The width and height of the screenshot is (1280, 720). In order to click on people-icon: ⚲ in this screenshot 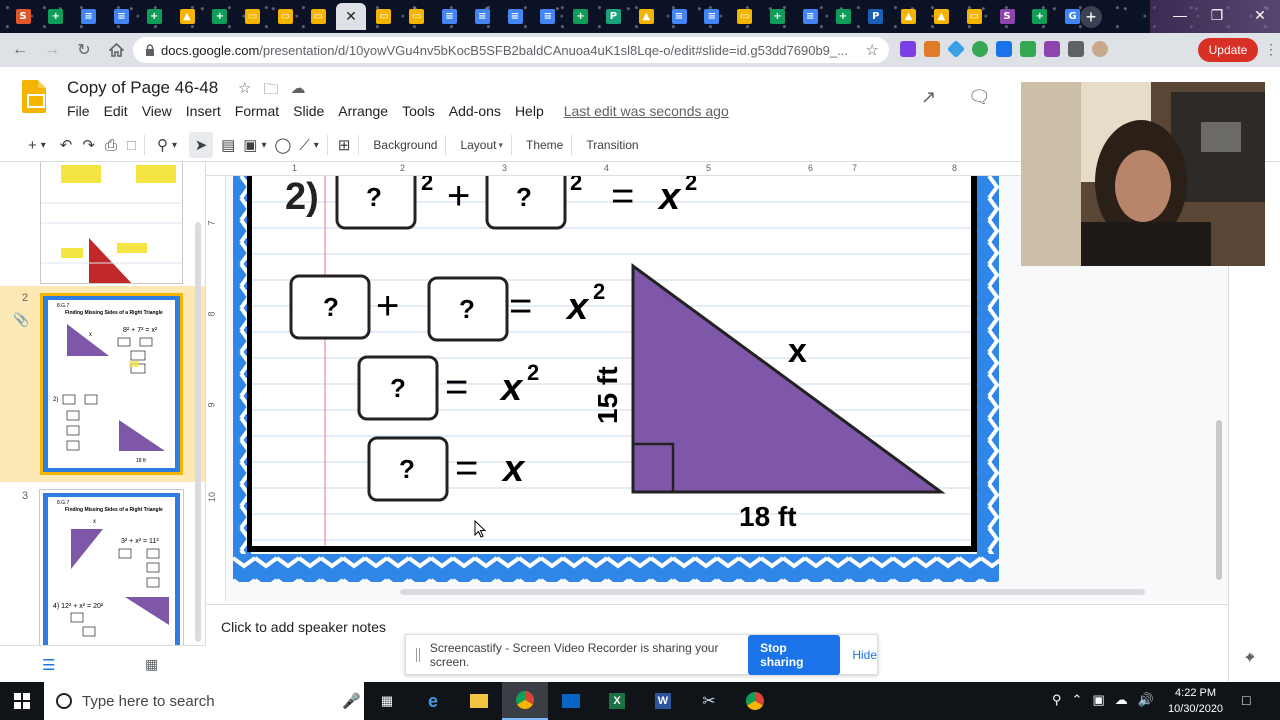, I will do `click(1057, 700)`.